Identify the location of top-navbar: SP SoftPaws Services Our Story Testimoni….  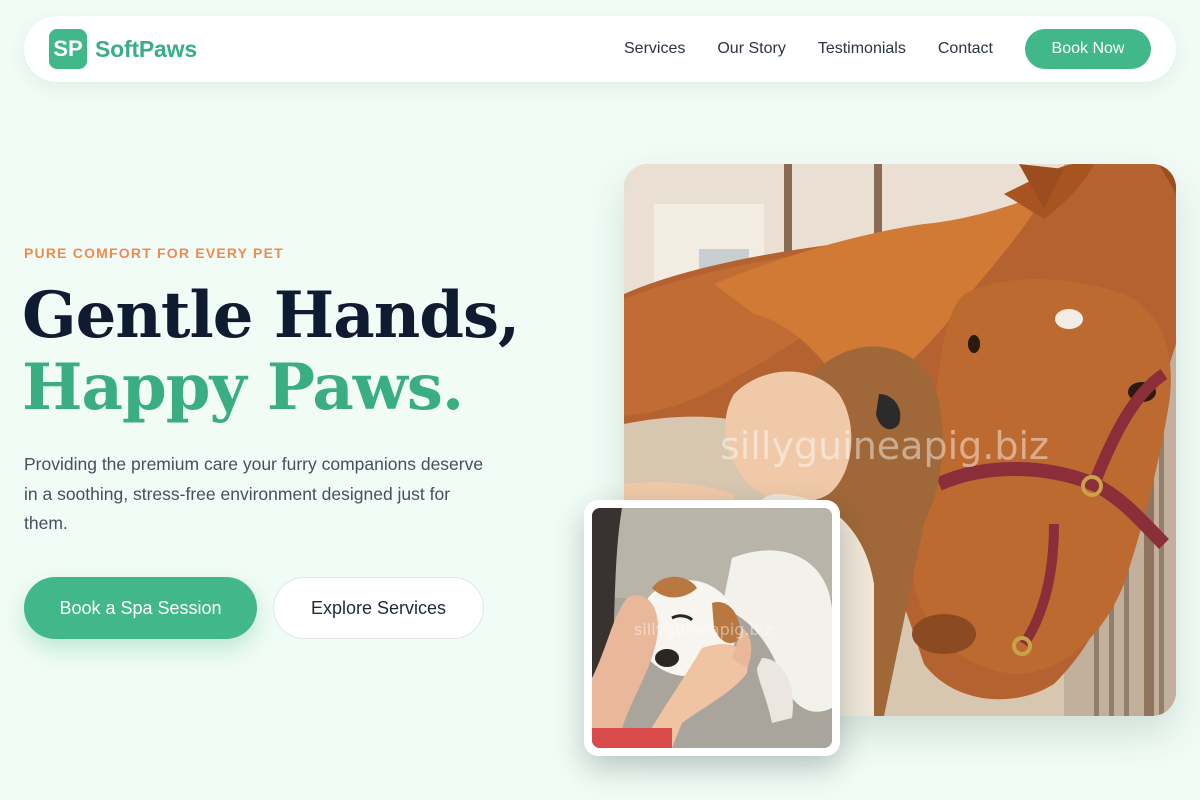
(600, 49).